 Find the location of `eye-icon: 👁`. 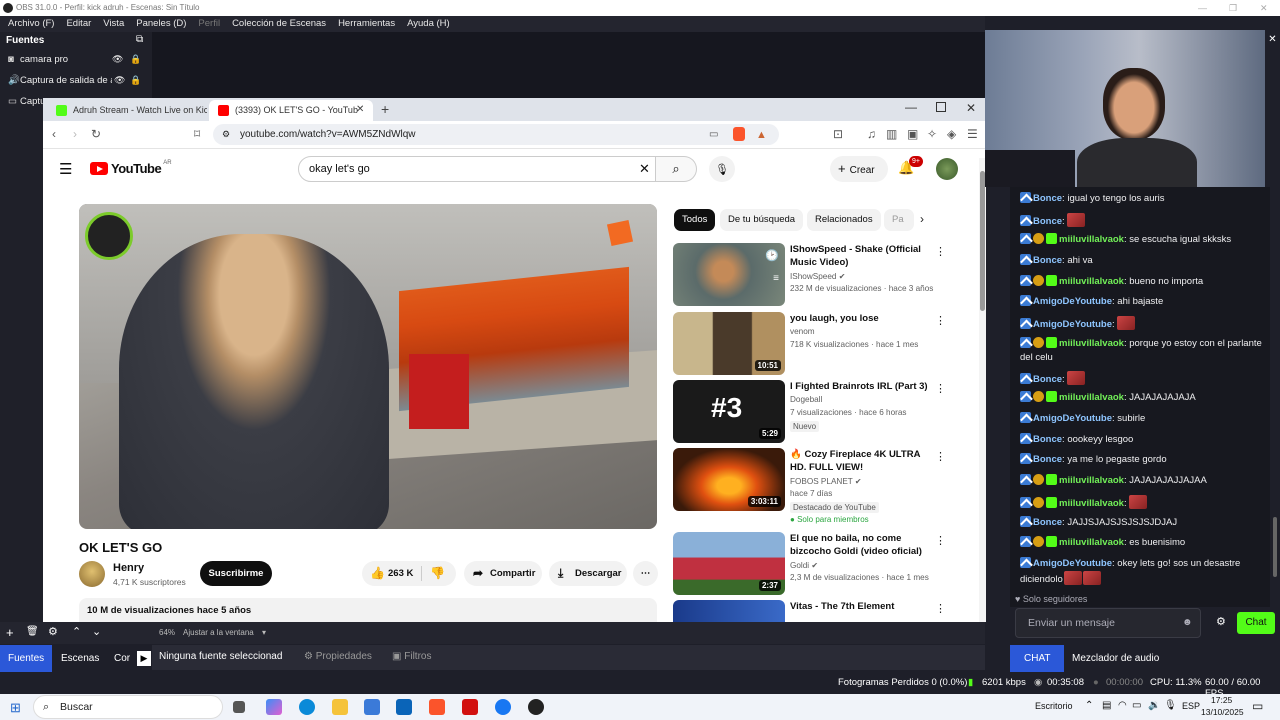

eye-icon: 👁 is located at coordinates (117, 59).